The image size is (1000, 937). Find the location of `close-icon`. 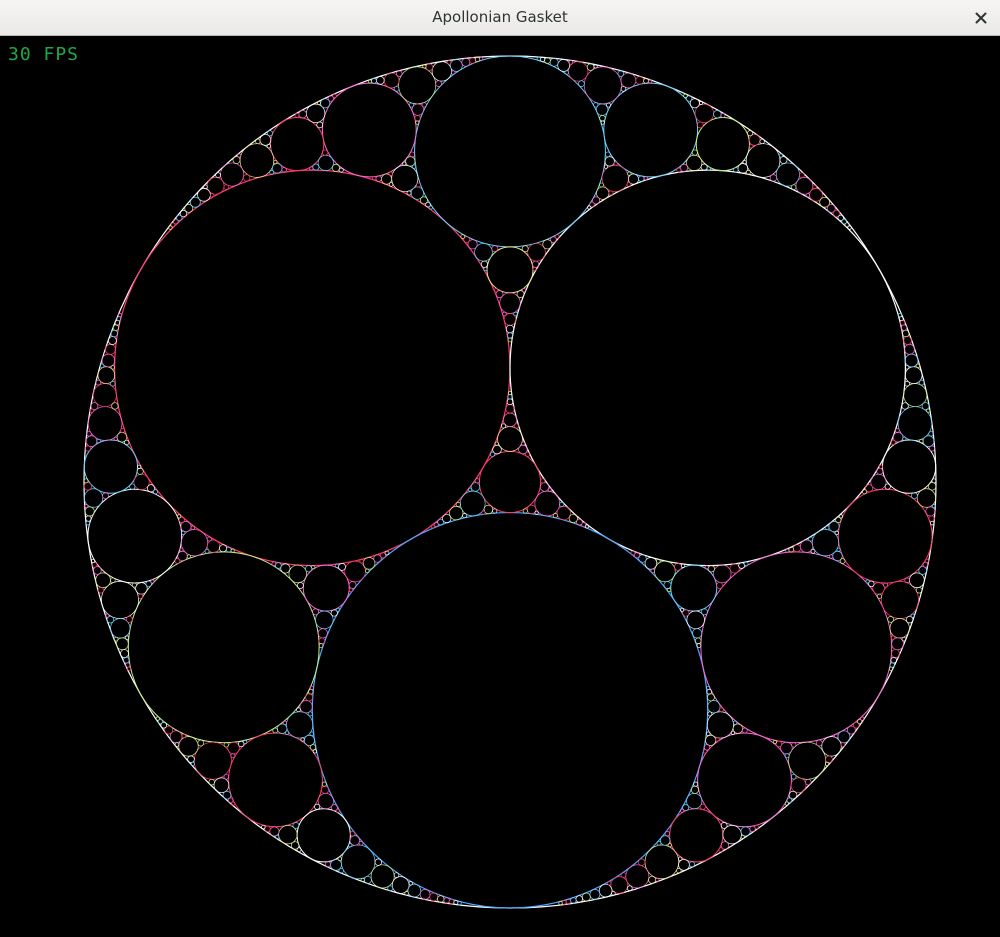

close-icon is located at coordinates (981, 18).